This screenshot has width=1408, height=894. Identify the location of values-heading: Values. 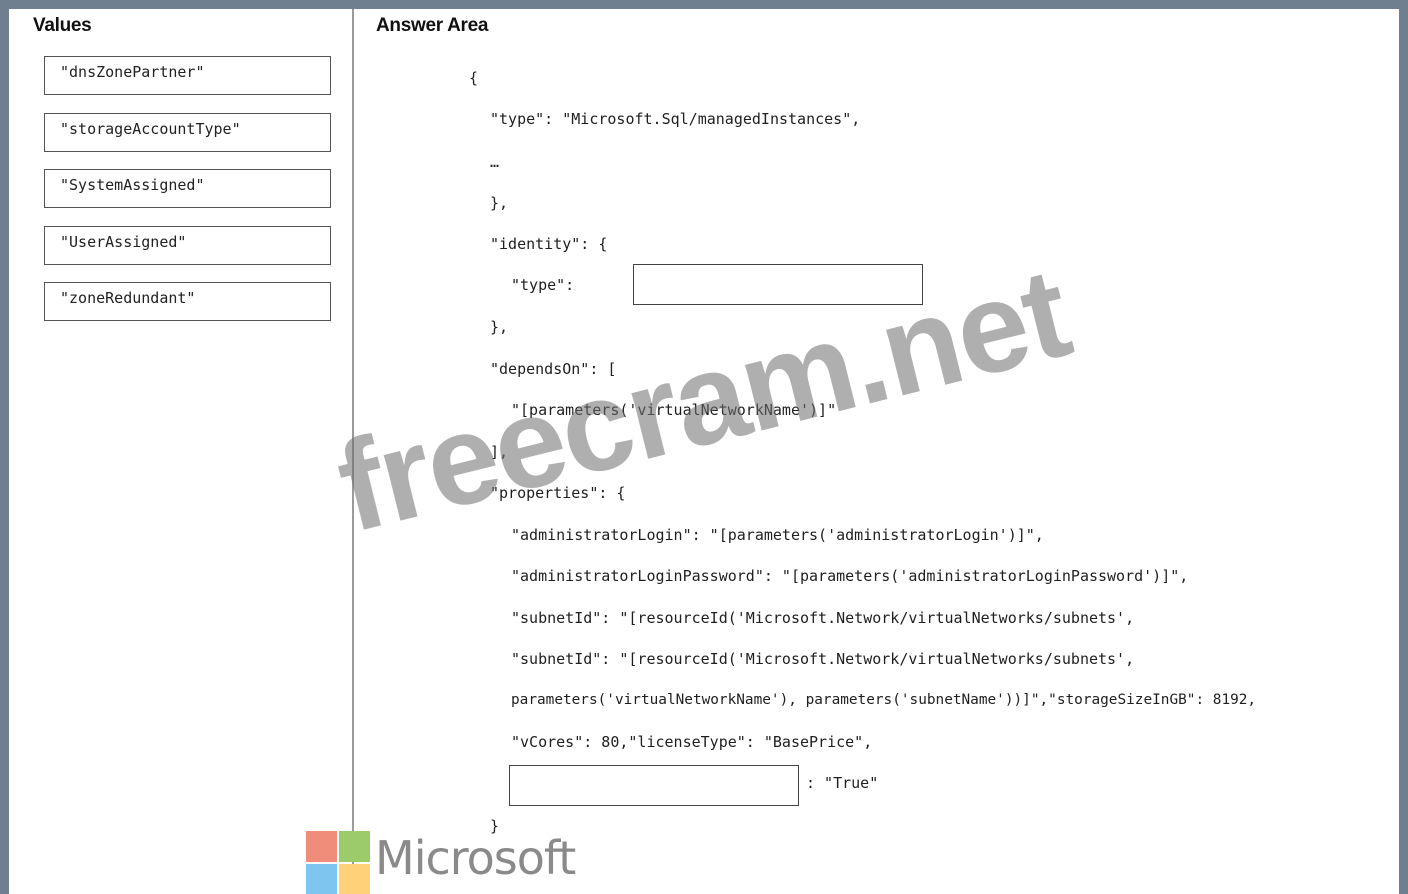
(62, 25).